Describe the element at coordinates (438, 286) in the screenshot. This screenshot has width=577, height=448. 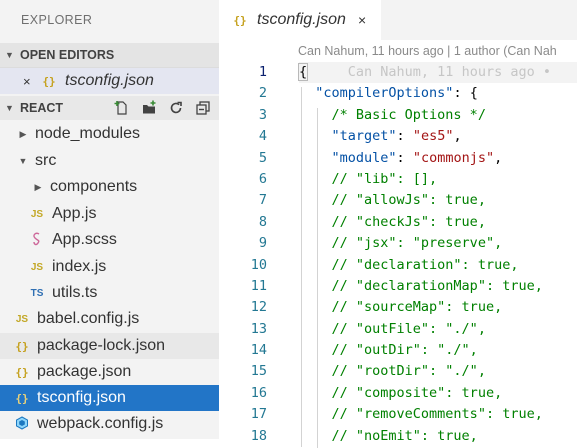
I see `code-line: // "declarationMap": true,` at that location.